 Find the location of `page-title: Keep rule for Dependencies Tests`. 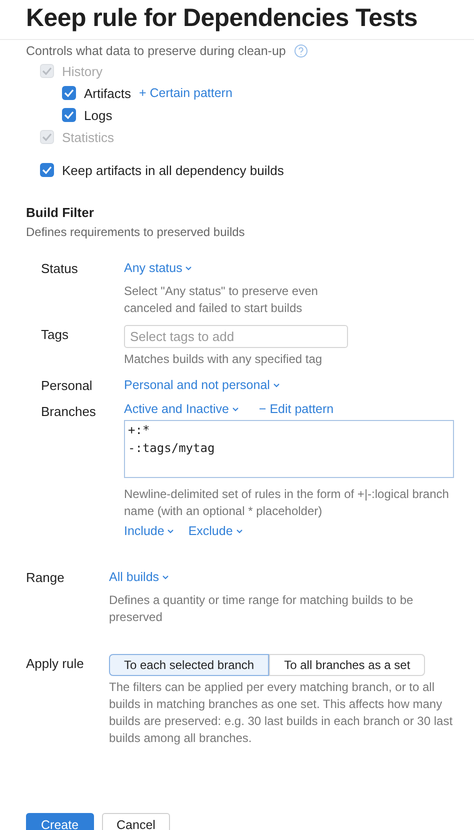

page-title: Keep rule for Dependencies Tests is located at coordinates (237, 20).